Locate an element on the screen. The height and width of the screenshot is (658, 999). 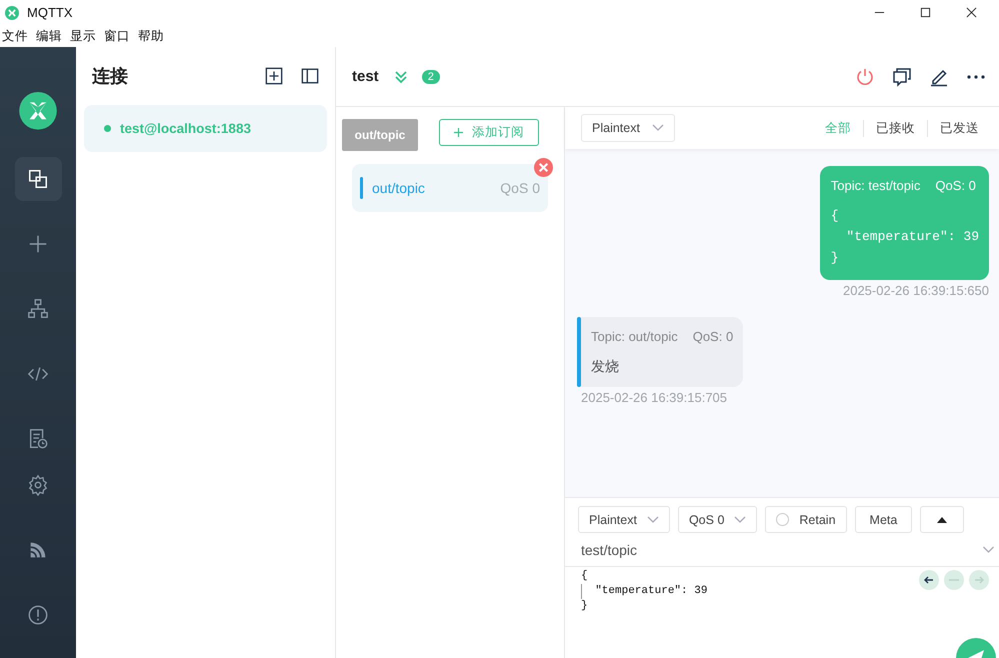
message-topic: Topic: out/topic is located at coordinates (634, 336).